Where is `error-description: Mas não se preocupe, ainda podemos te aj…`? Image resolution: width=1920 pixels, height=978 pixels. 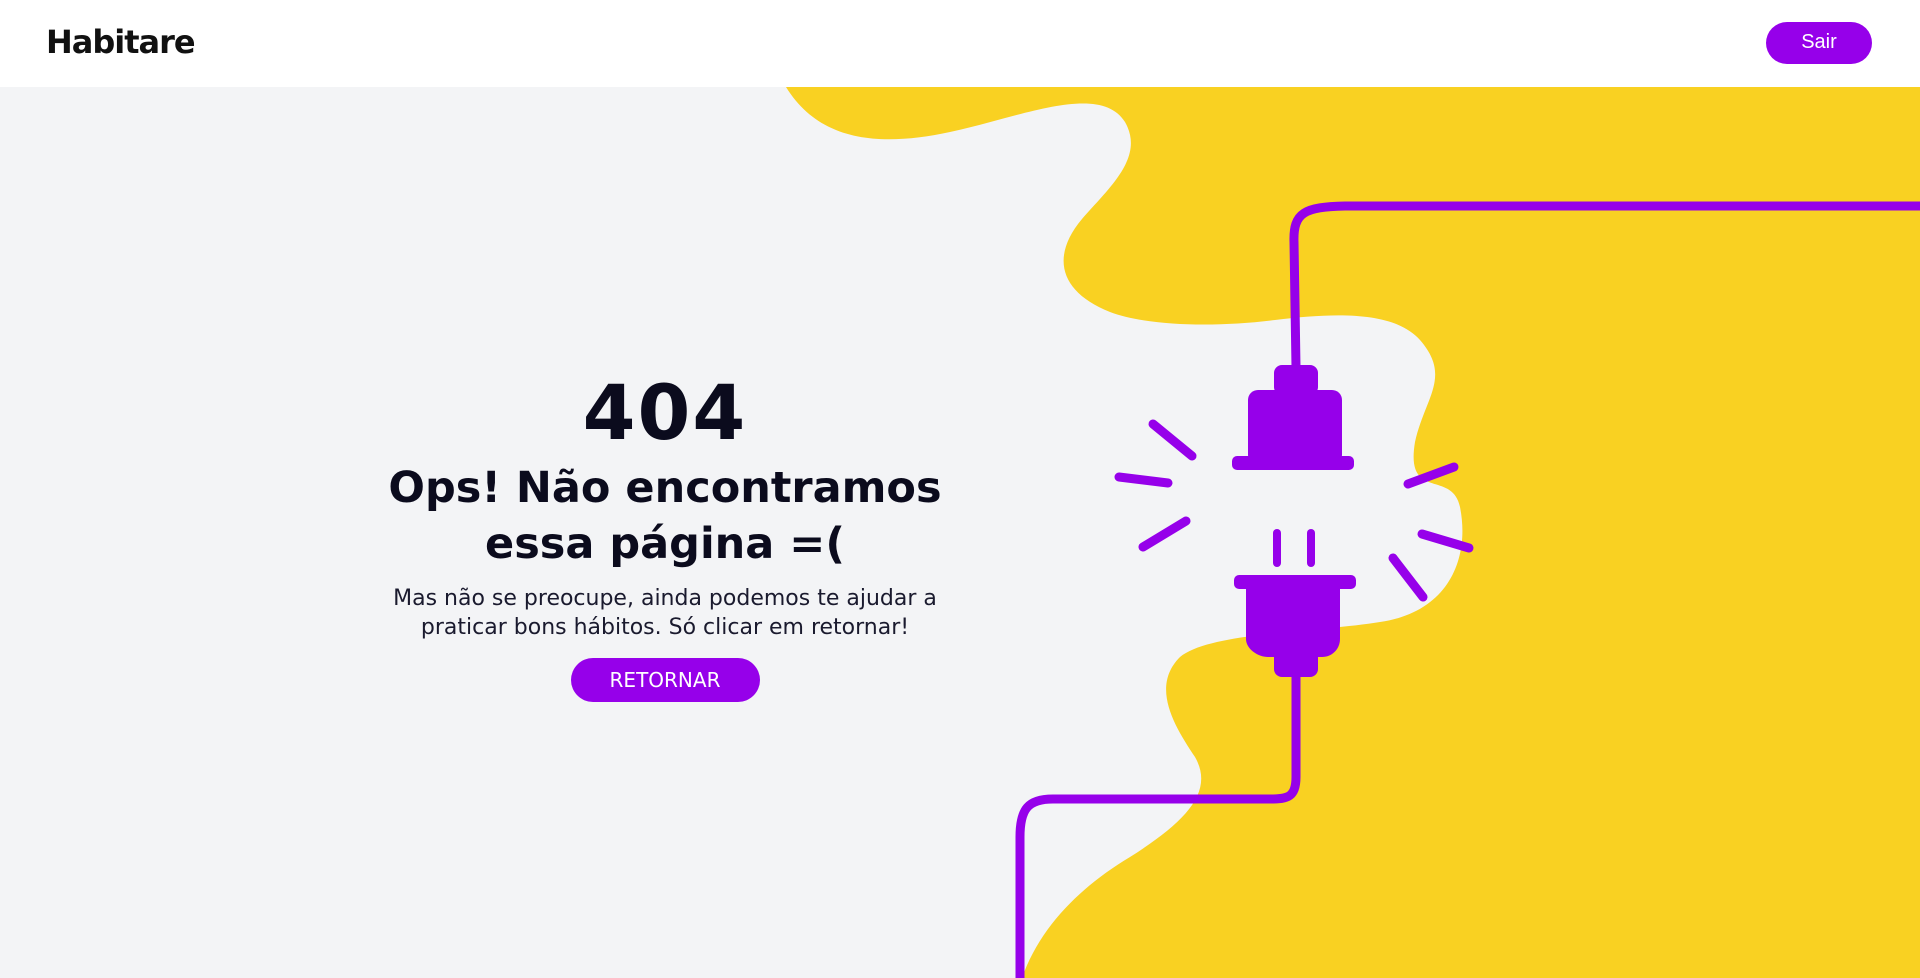
error-description: Mas não se preocupe, ainda podemos te aj… is located at coordinates (665, 613).